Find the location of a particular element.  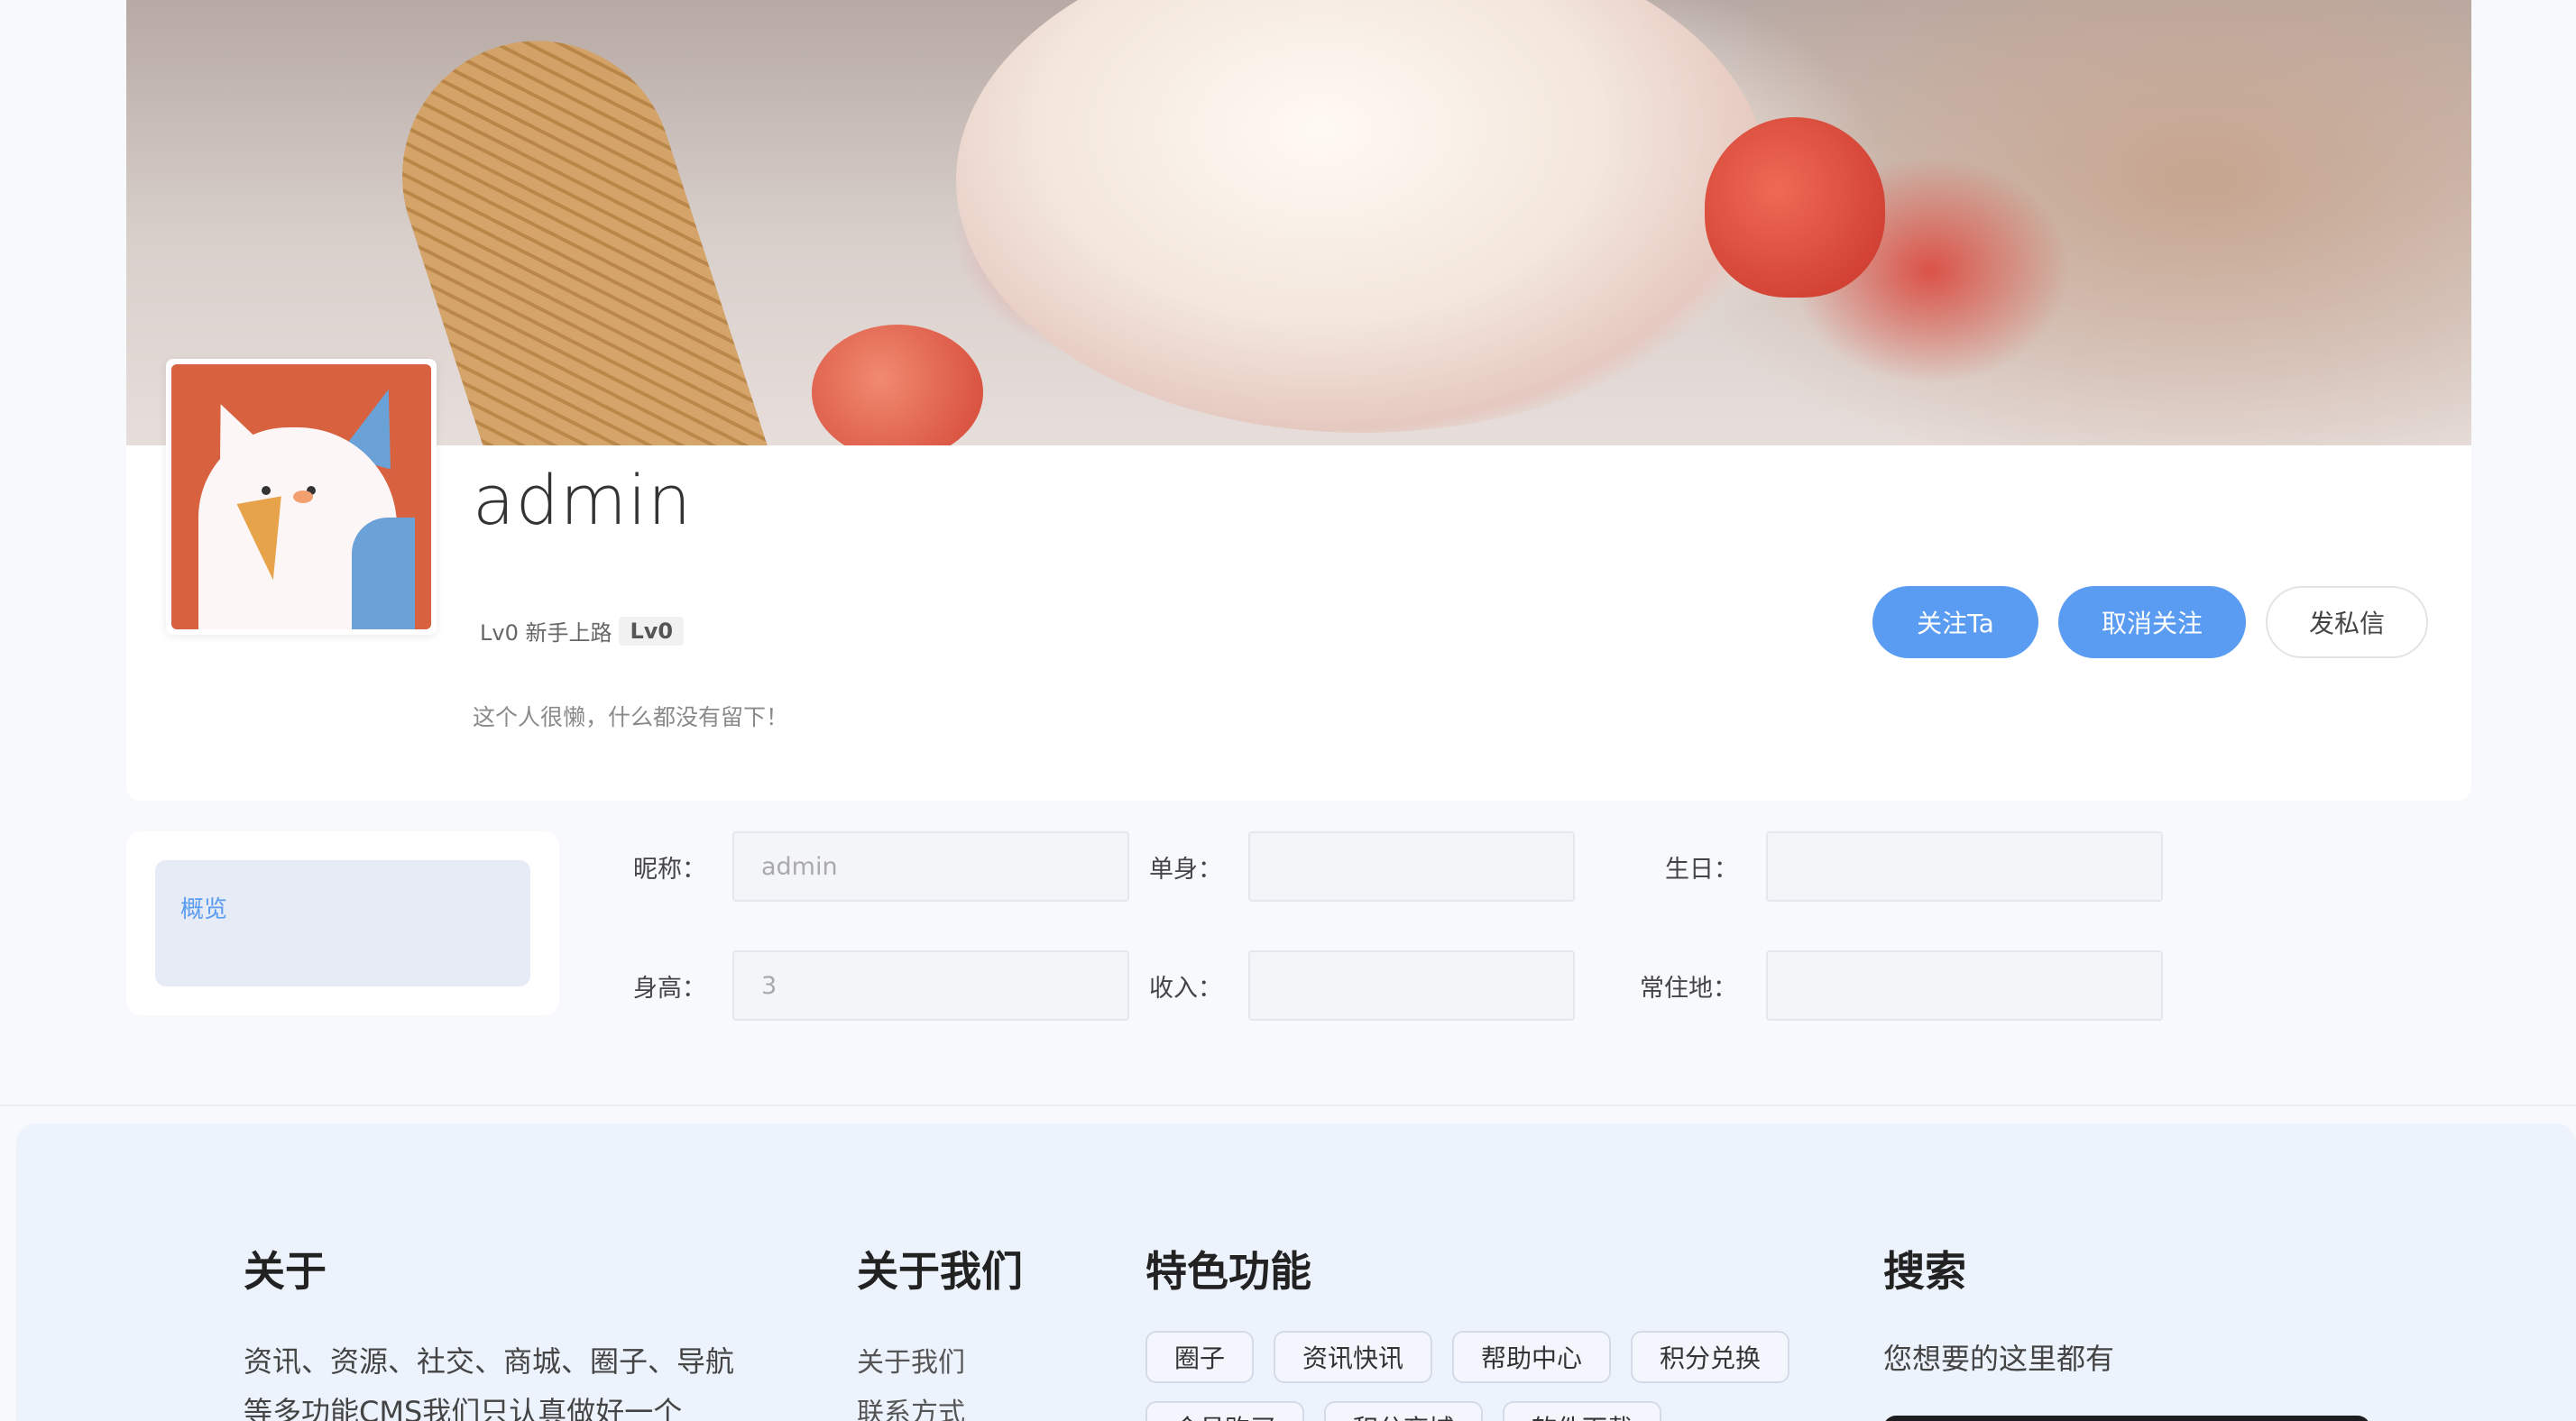

level-text: Lv0 新手上路 is located at coordinates (546, 633).